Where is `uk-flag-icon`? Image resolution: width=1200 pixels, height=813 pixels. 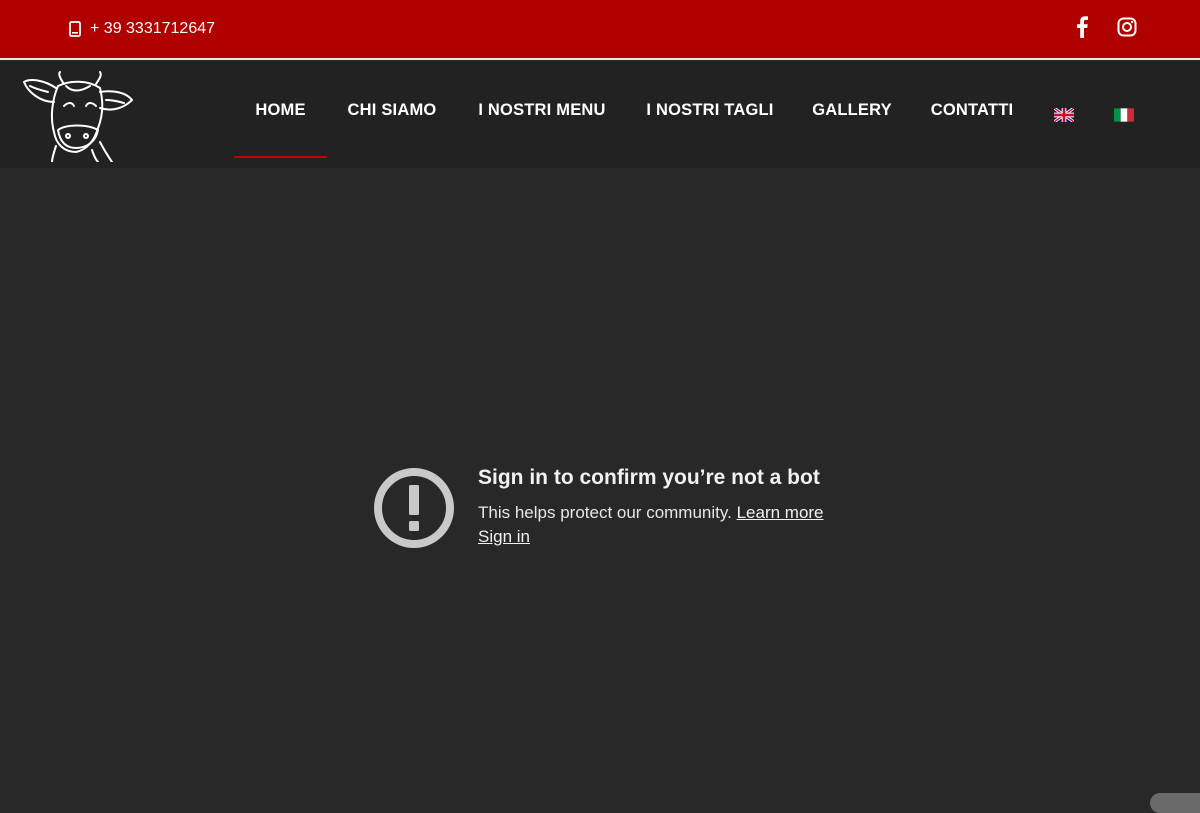 uk-flag-icon is located at coordinates (1064, 115).